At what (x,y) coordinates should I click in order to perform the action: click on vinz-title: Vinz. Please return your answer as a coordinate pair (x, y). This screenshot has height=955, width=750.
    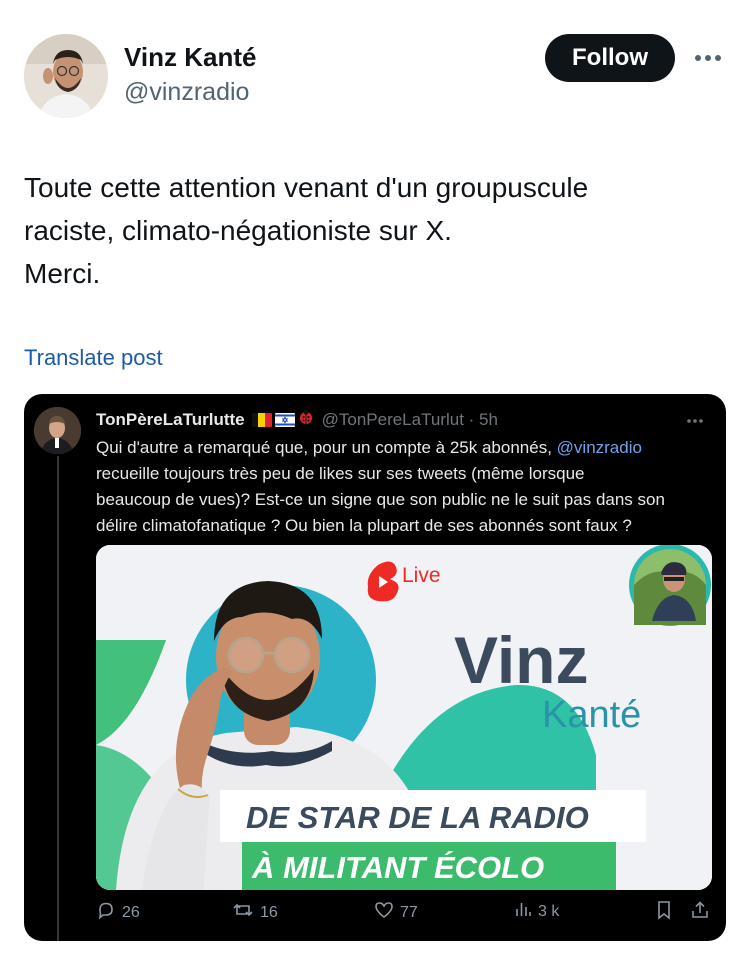
    Looking at the image, I should click on (521, 660).